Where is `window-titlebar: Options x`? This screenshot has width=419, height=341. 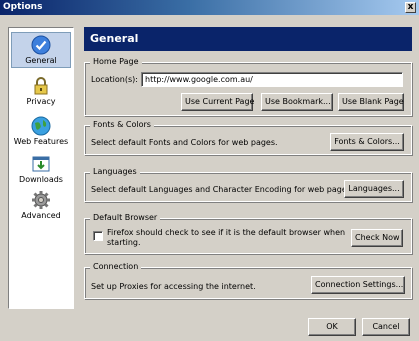 window-titlebar: Options x is located at coordinates (209, 7).